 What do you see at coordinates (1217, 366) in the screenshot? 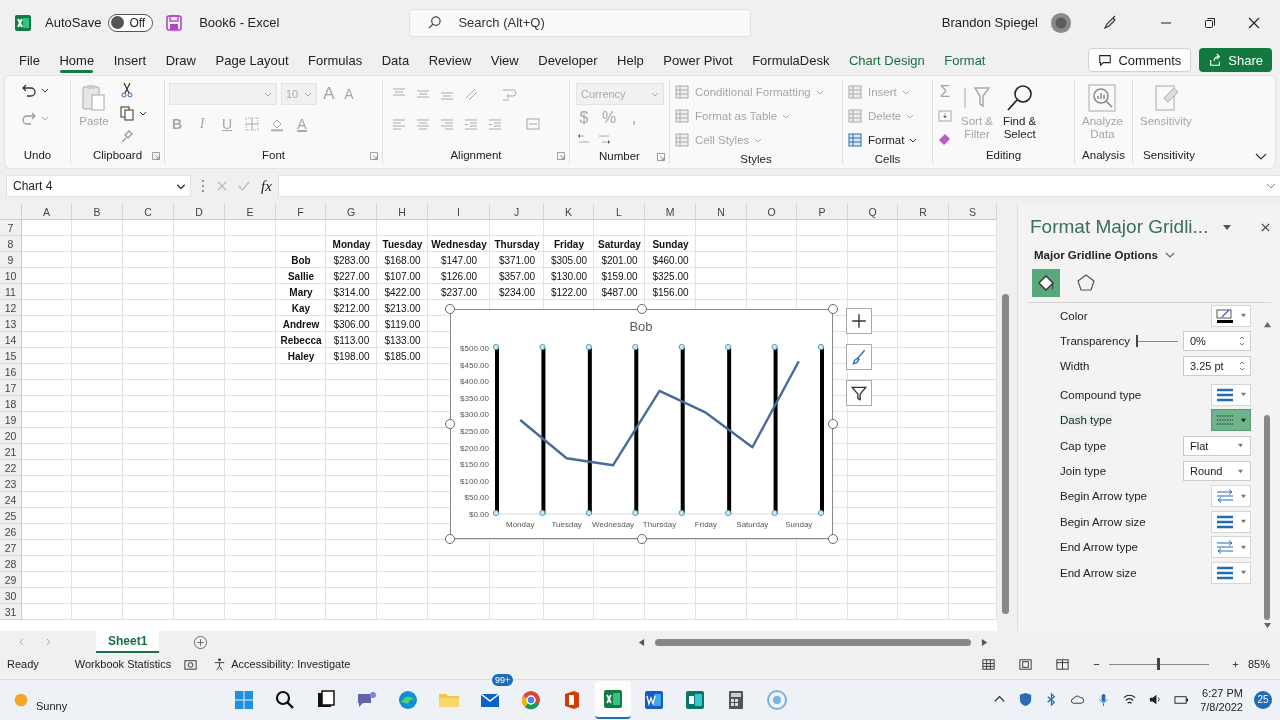
I see `width-field: 3.25 pt` at bounding box center [1217, 366].